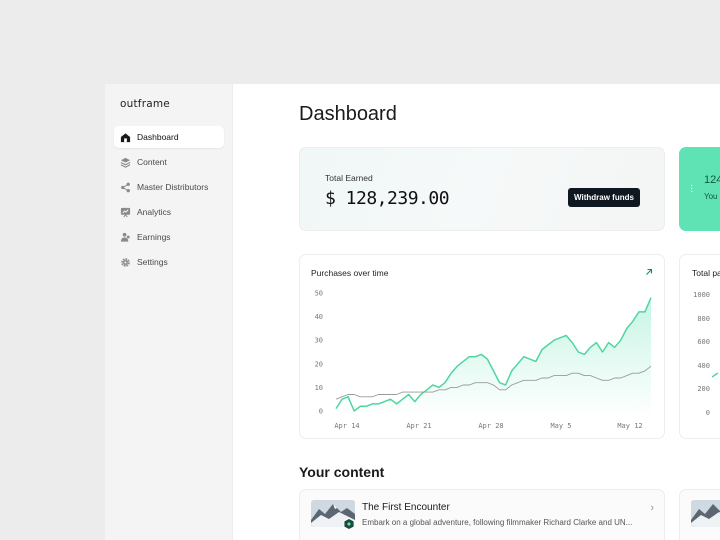  I want to click on y-tick-label: 200, so click(703, 389).